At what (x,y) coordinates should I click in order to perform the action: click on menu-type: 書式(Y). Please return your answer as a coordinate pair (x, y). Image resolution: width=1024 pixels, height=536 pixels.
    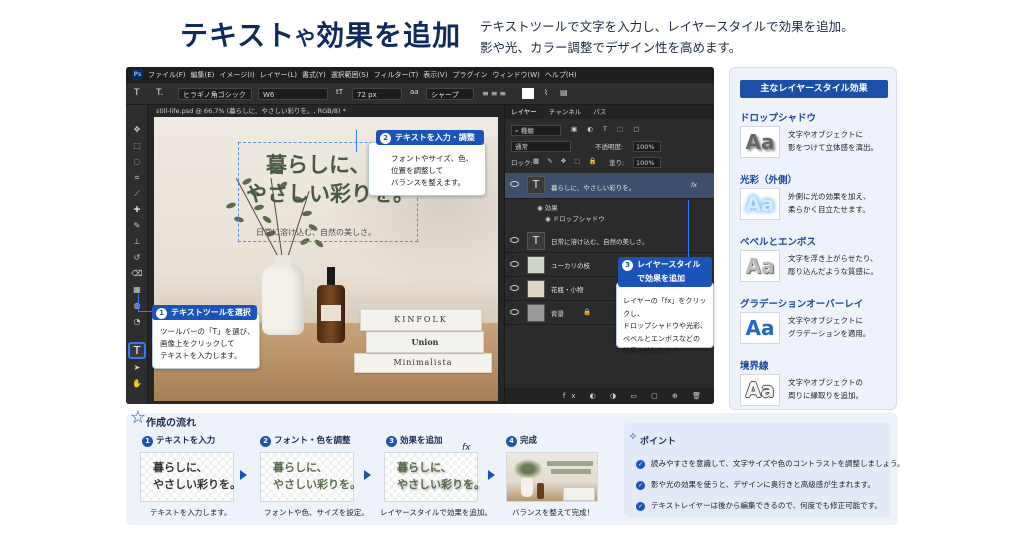
    Looking at the image, I should click on (314, 75).